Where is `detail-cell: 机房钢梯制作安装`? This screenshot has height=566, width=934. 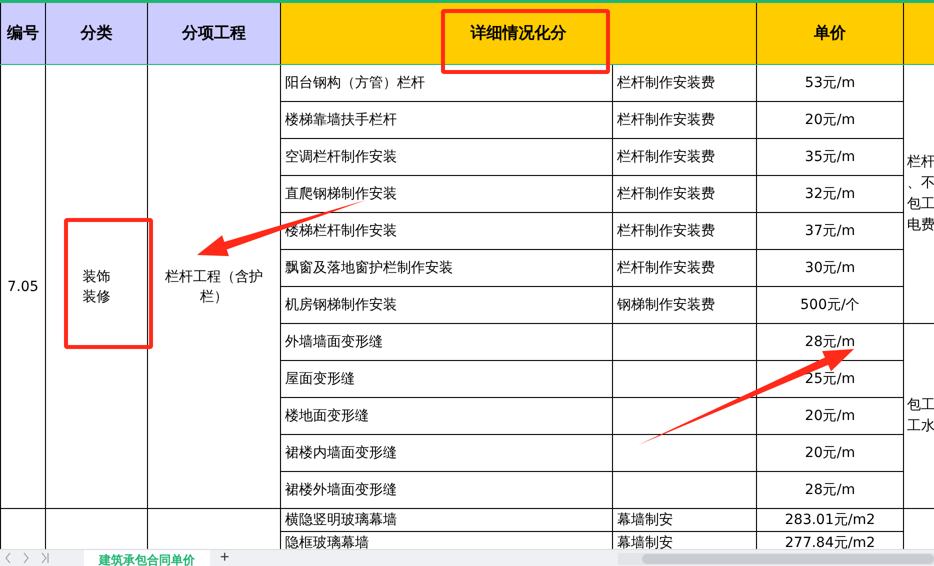
detail-cell: 机房钢梯制作安装 is located at coordinates (341, 305).